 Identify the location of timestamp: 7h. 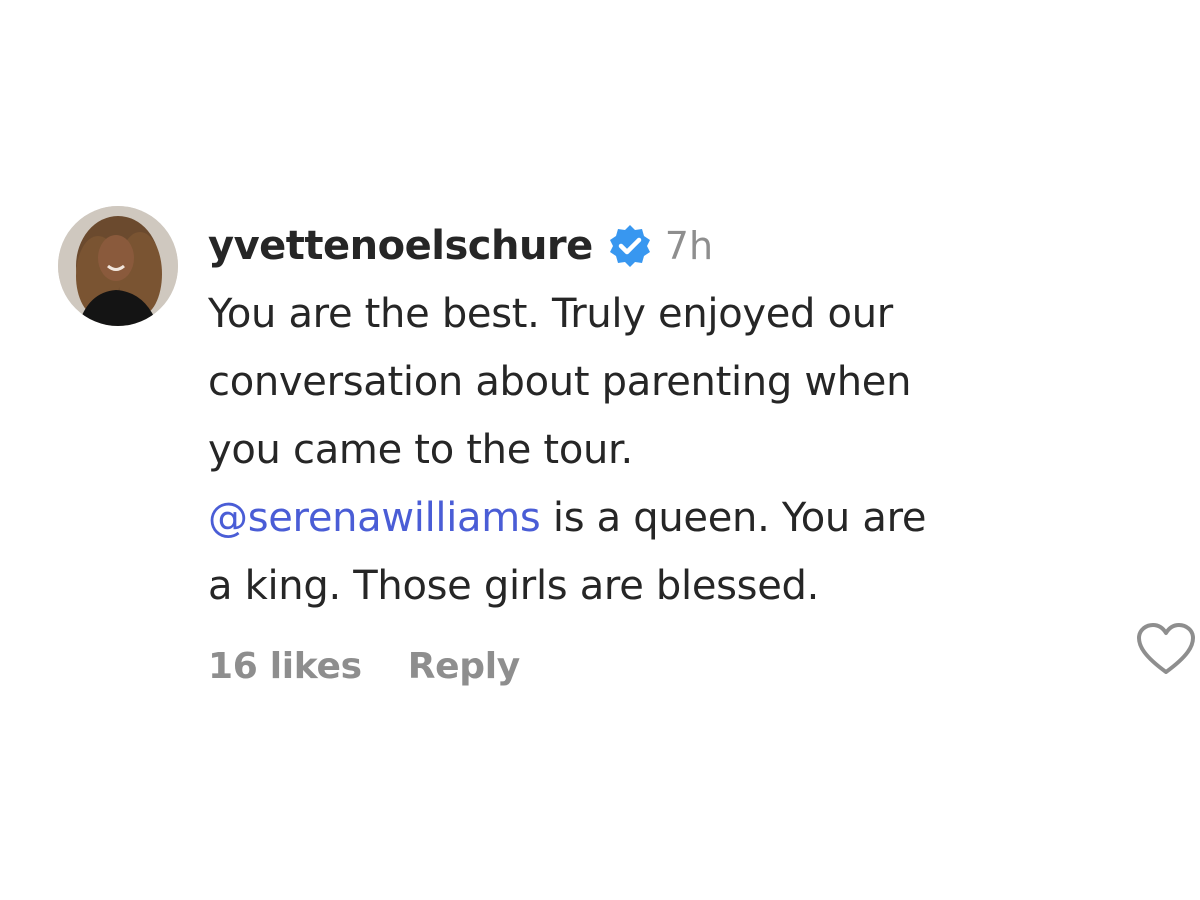
(689, 246).